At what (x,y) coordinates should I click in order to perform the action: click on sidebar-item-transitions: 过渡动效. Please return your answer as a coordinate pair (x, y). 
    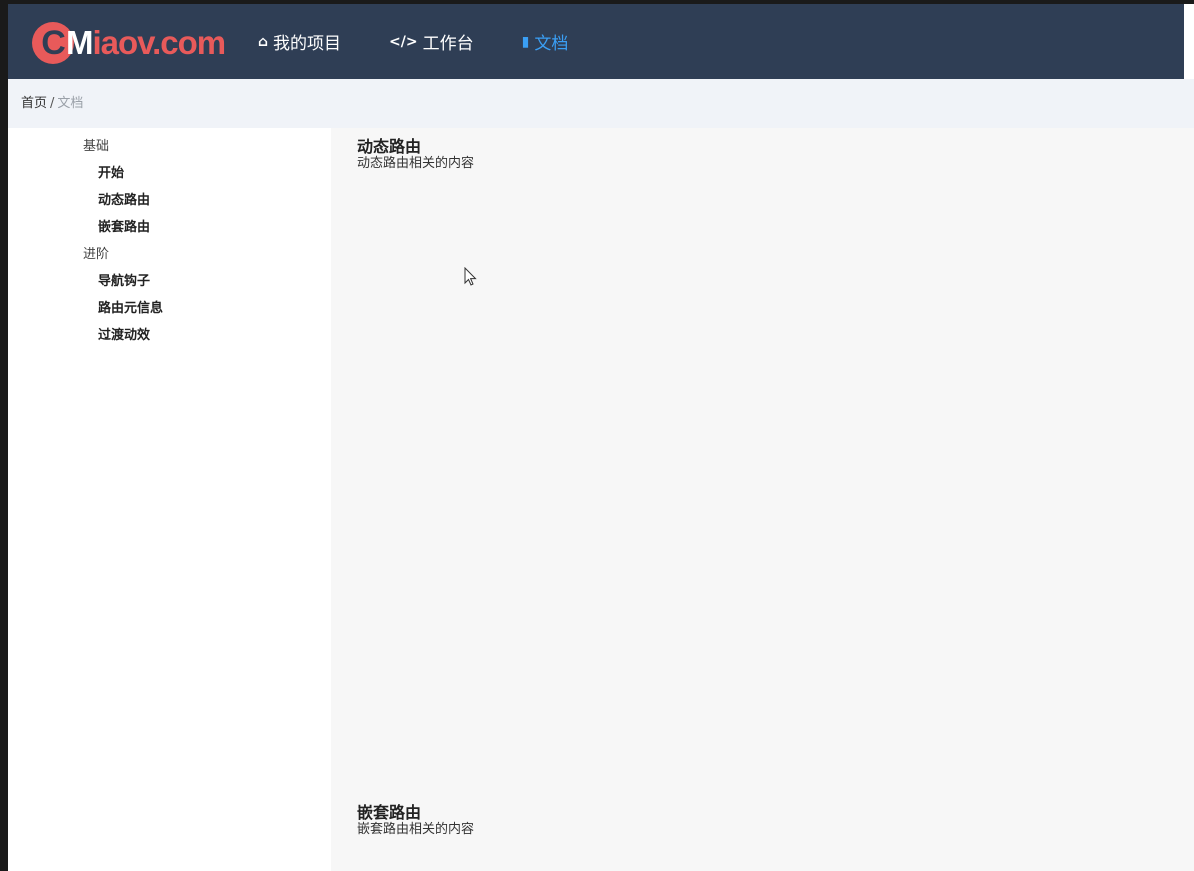
    Looking at the image, I should click on (214, 335).